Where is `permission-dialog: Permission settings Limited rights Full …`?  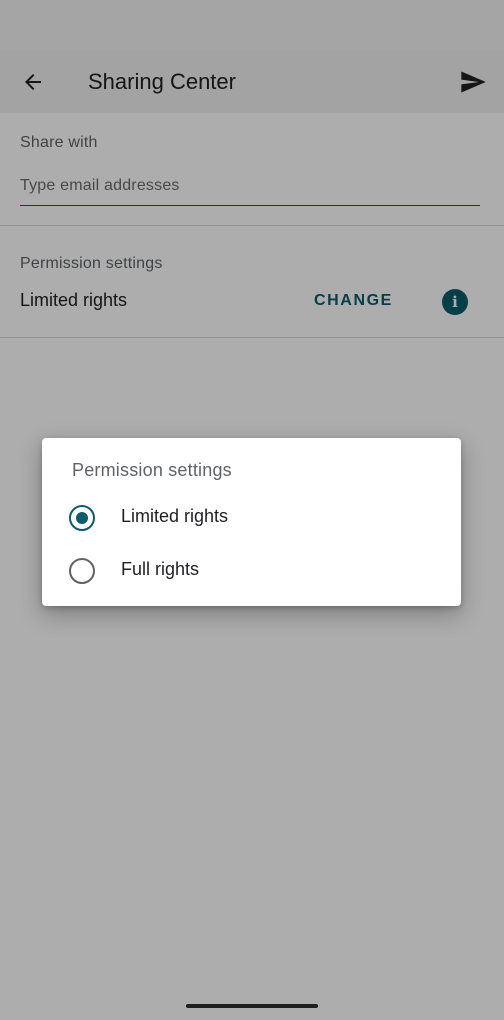 permission-dialog: Permission settings Limited rights Full … is located at coordinates (251, 522).